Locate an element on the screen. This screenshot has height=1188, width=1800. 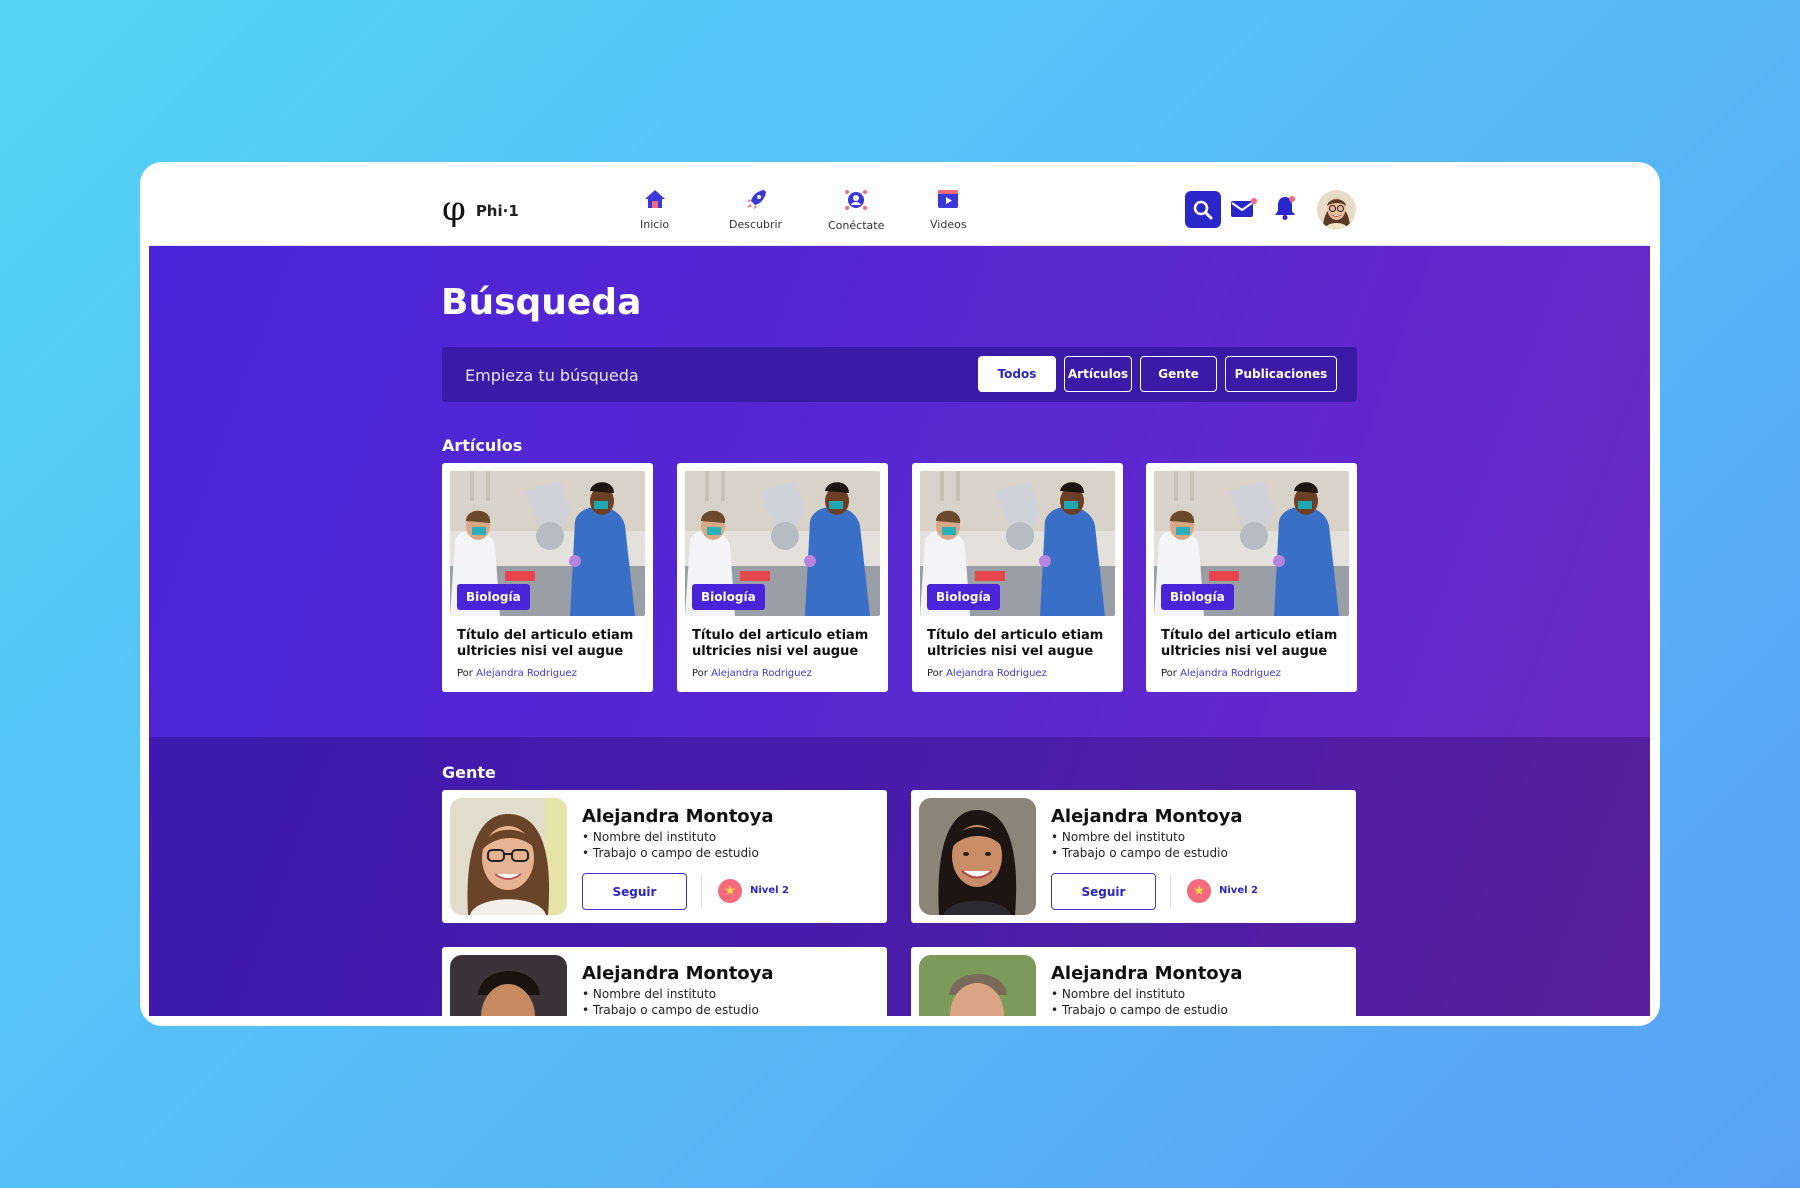
nav-item-conectate: Conéctate is located at coordinates (856, 211).